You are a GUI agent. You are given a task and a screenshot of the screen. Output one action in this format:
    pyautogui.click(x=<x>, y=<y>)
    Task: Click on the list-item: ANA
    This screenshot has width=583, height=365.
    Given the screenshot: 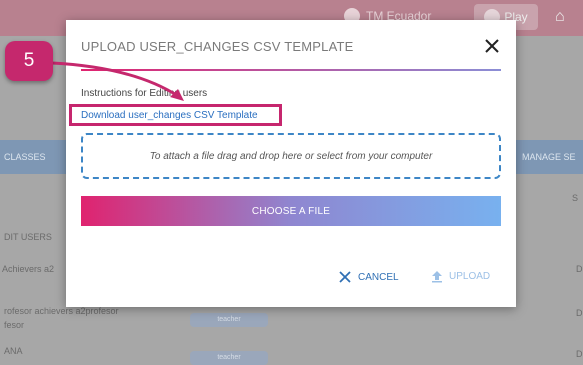 What is the action you would take?
    pyautogui.click(x=13, y=351)
    